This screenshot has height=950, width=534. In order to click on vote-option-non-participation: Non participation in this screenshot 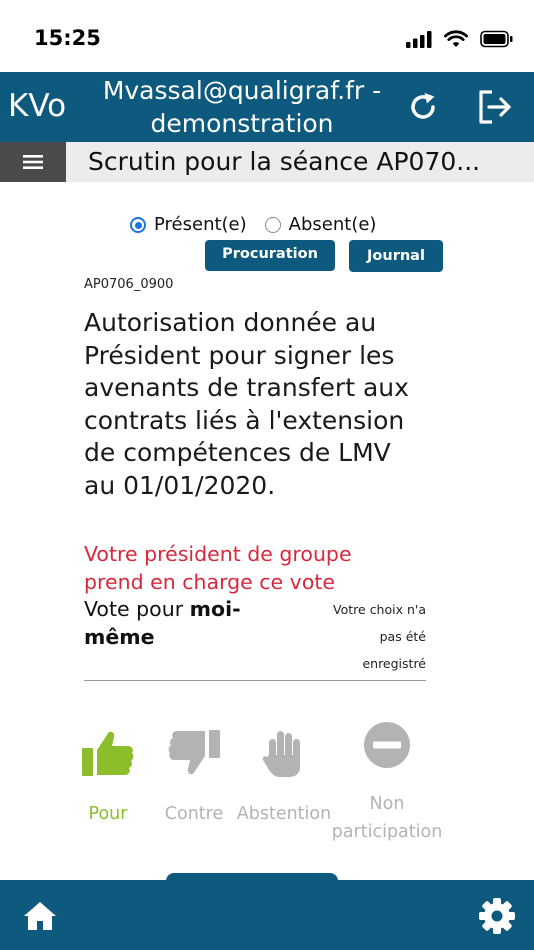, I will do `click(387, 779)`.